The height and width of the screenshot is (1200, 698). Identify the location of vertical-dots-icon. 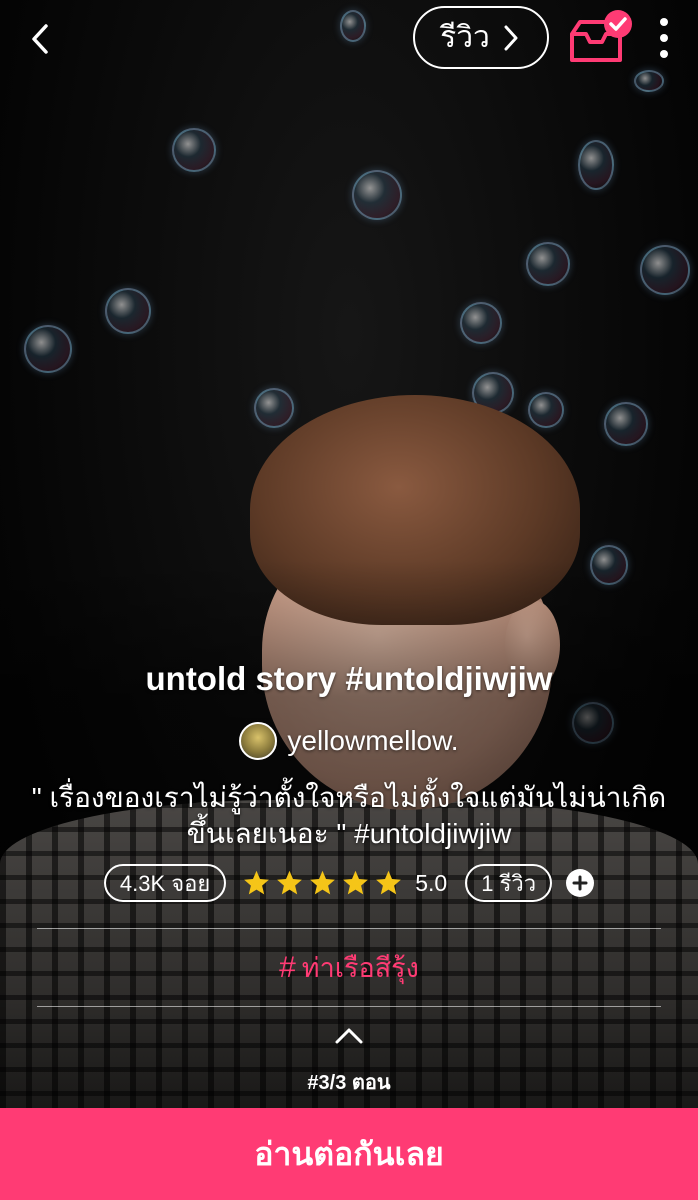
(664, 38).